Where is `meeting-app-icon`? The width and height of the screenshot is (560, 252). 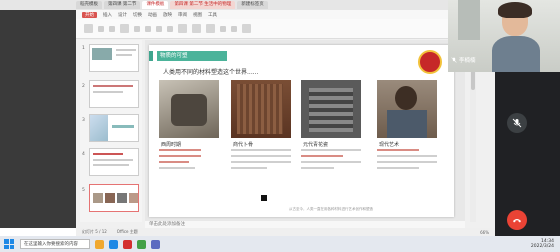 meeting-app-icon is located at coordinates (155, 244).